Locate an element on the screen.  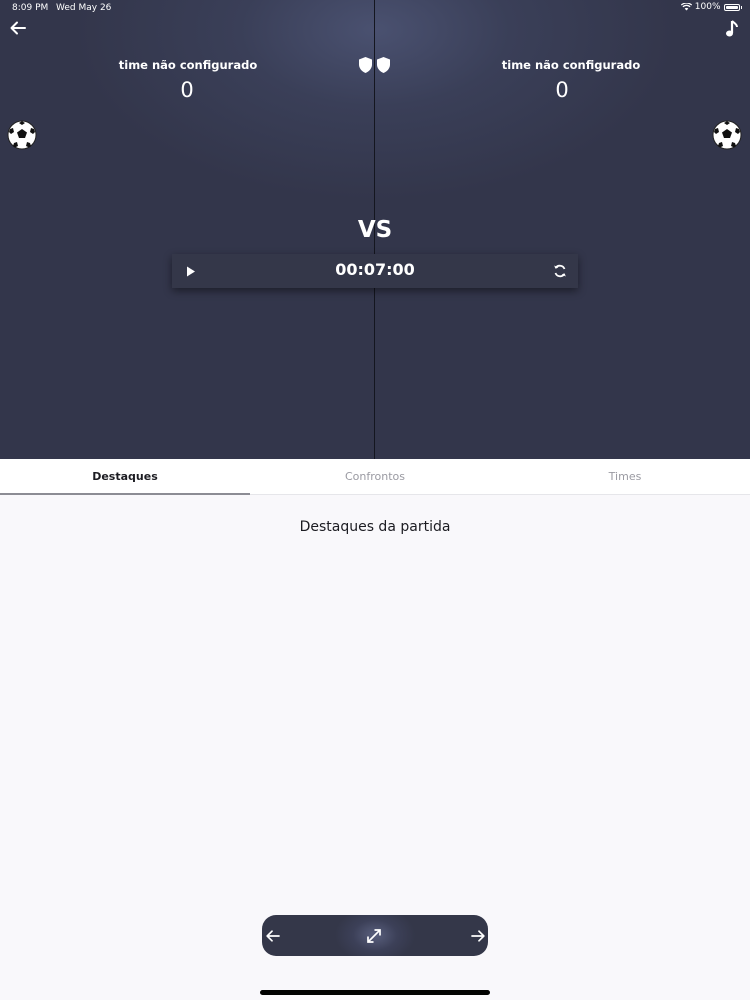
previous-button is located at coordinates (273, 936).